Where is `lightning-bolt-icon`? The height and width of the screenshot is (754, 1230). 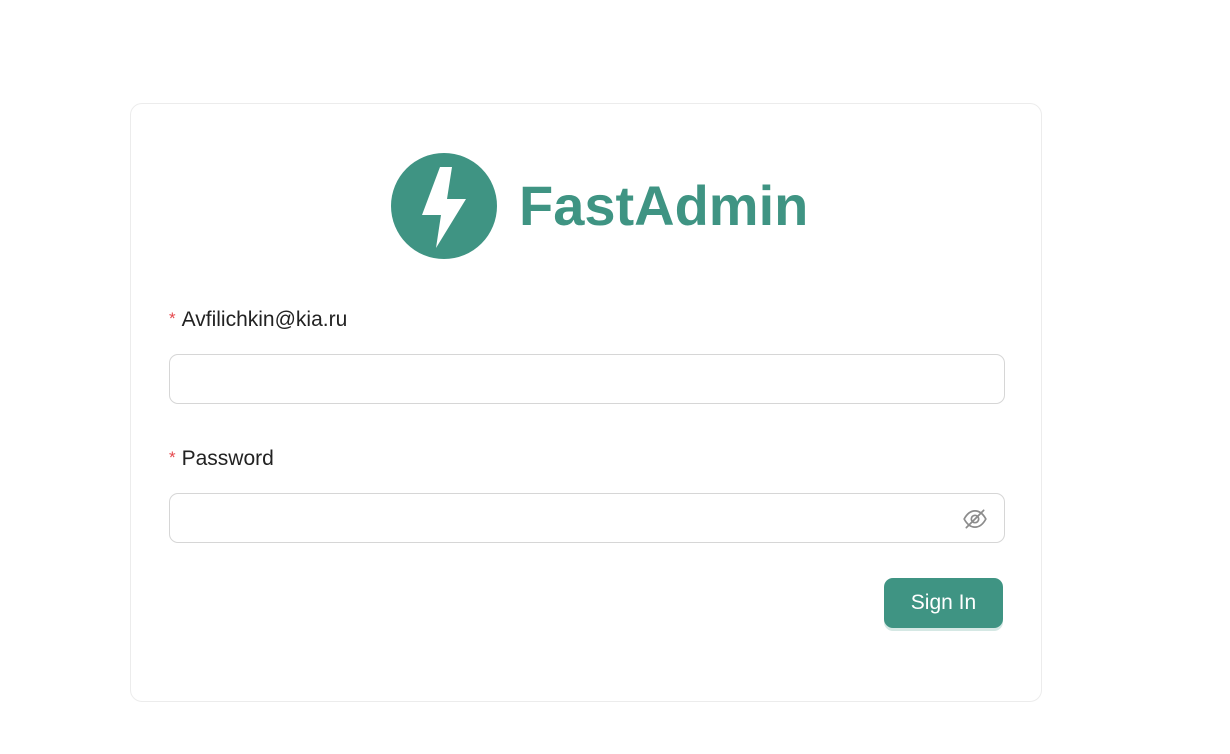
lightning-bolt-icon is located at coordinates (444, 206).